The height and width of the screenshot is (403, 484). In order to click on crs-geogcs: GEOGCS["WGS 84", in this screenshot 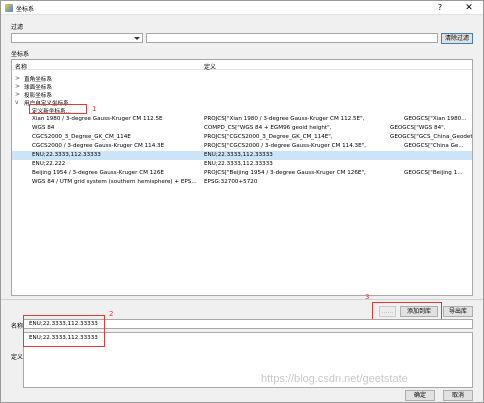, I will do `click(418, 128)`.